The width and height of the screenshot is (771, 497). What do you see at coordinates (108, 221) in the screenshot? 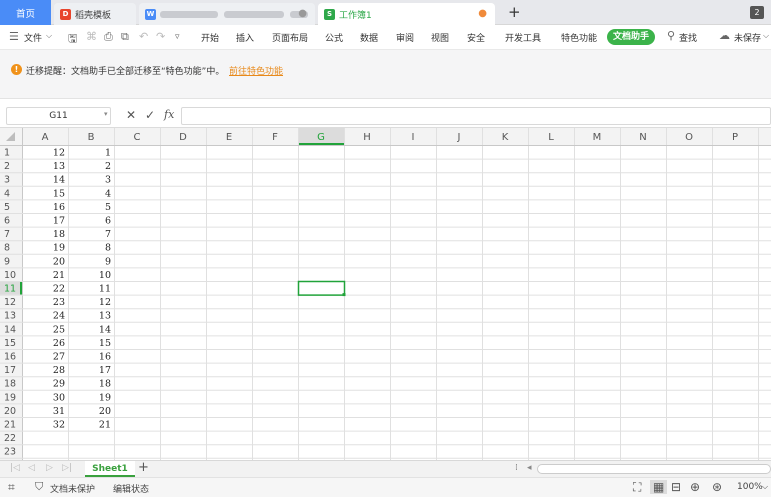
I see `cell-b6: 6` at bounding box center [108, 221].